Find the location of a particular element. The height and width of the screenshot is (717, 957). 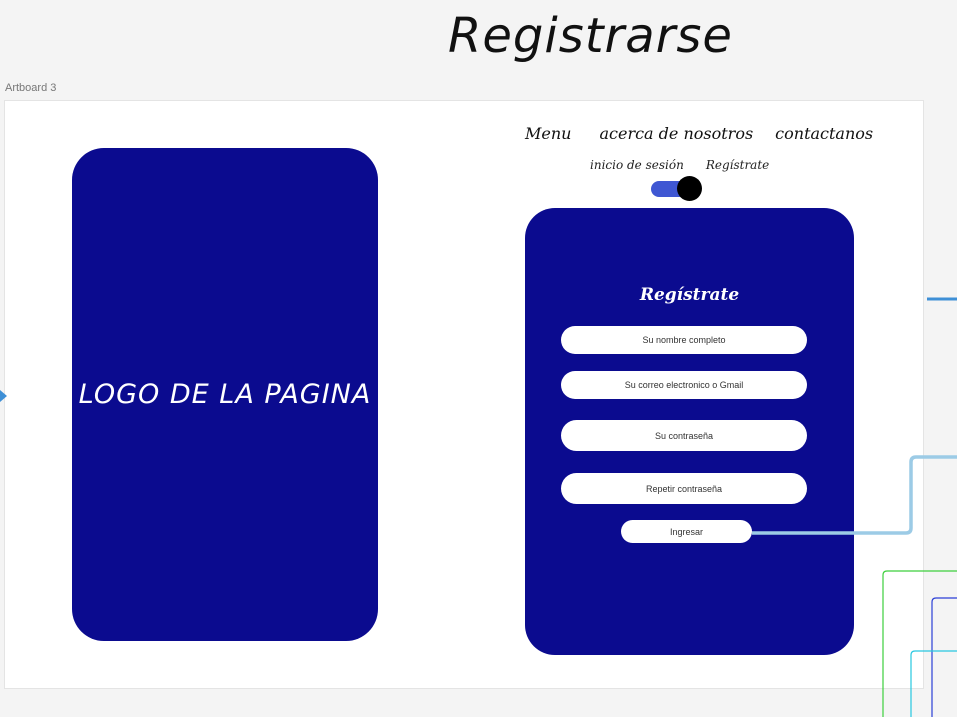

switch-labels: inicio de sesión Regístrate is located at coordinates (679, 165).